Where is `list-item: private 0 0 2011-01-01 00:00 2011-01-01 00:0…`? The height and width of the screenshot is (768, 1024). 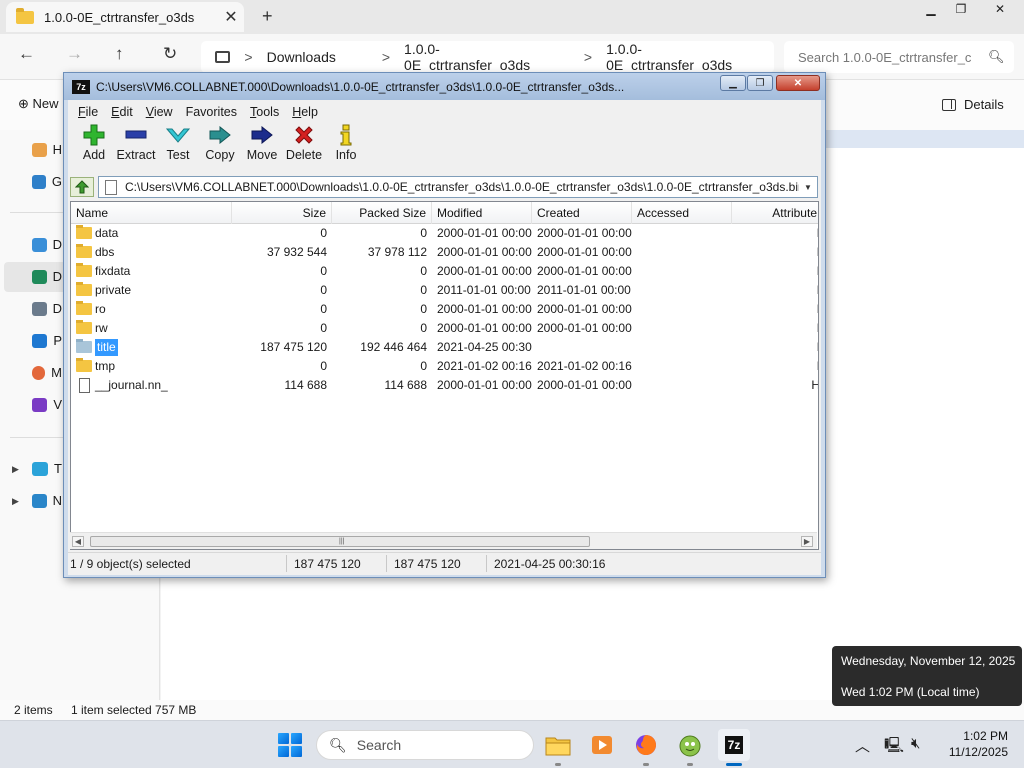 list-item: private 0 0 2011-01-01 00:00 2011-01-01 00:0… is located at coordinates (444, 290).